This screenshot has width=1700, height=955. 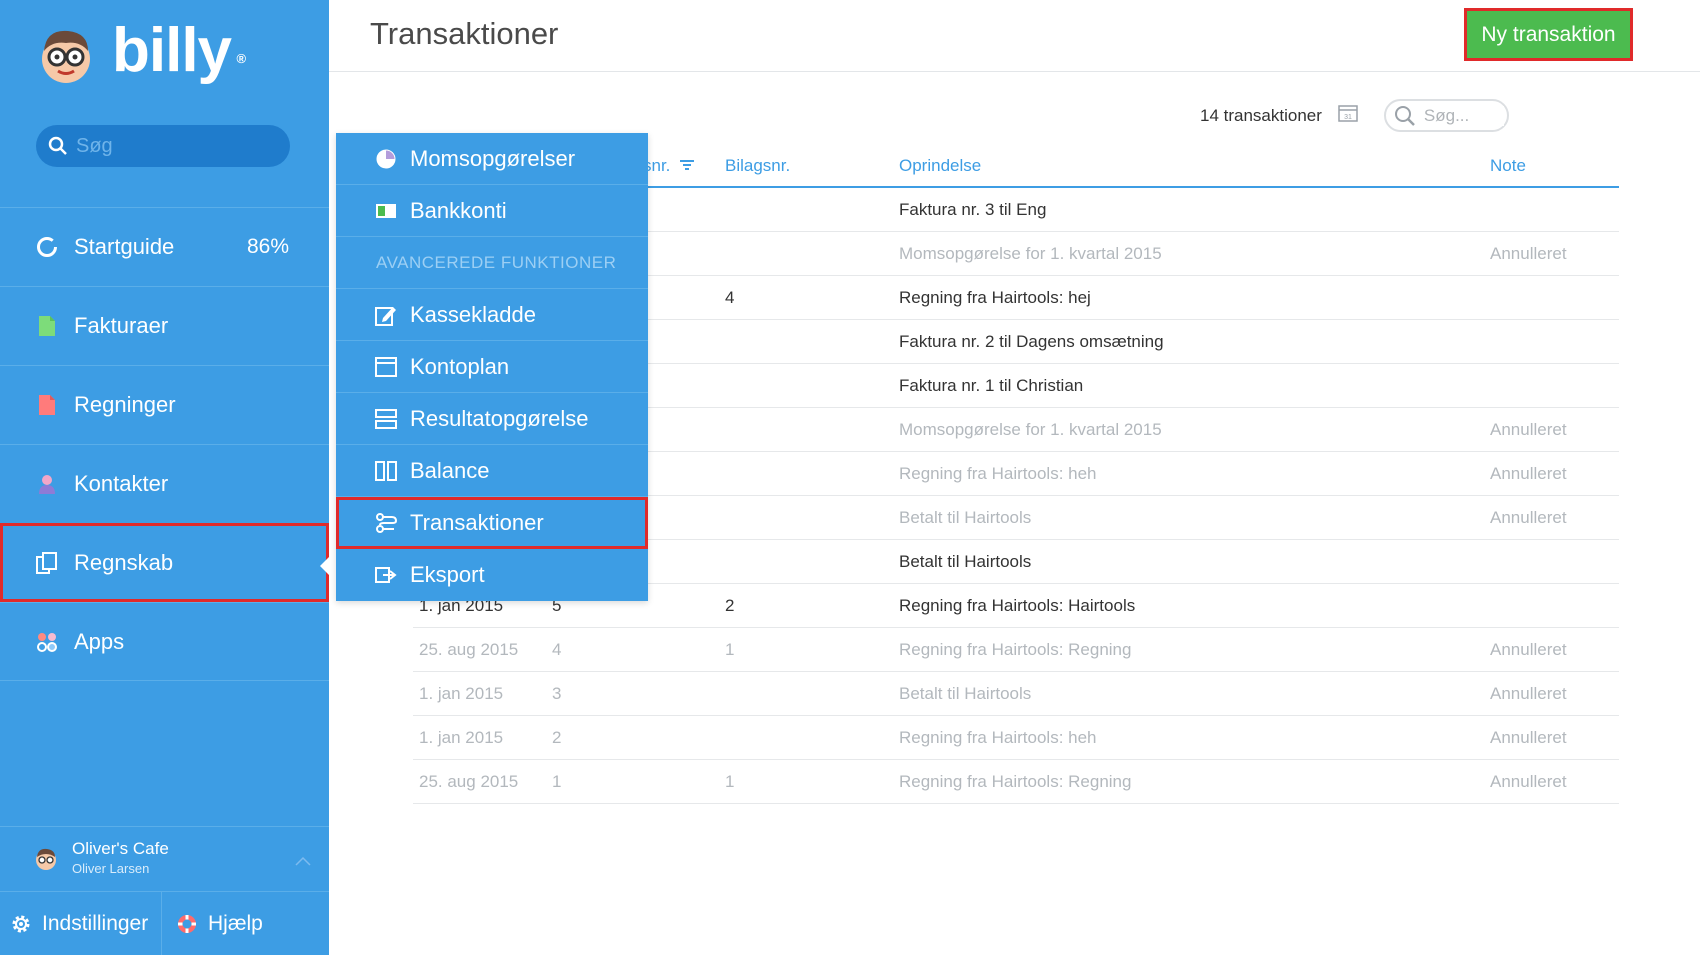 I want to click on calendar-day: 31, so click(x=1348, y=117).